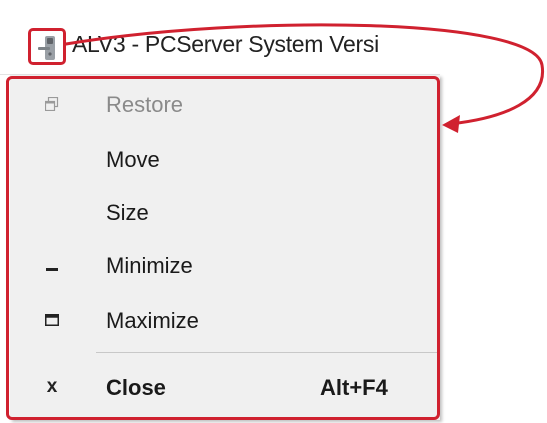 This screenshot has width=547, height=423. I want to click on menu-item-label: Move, so click(133, 159).